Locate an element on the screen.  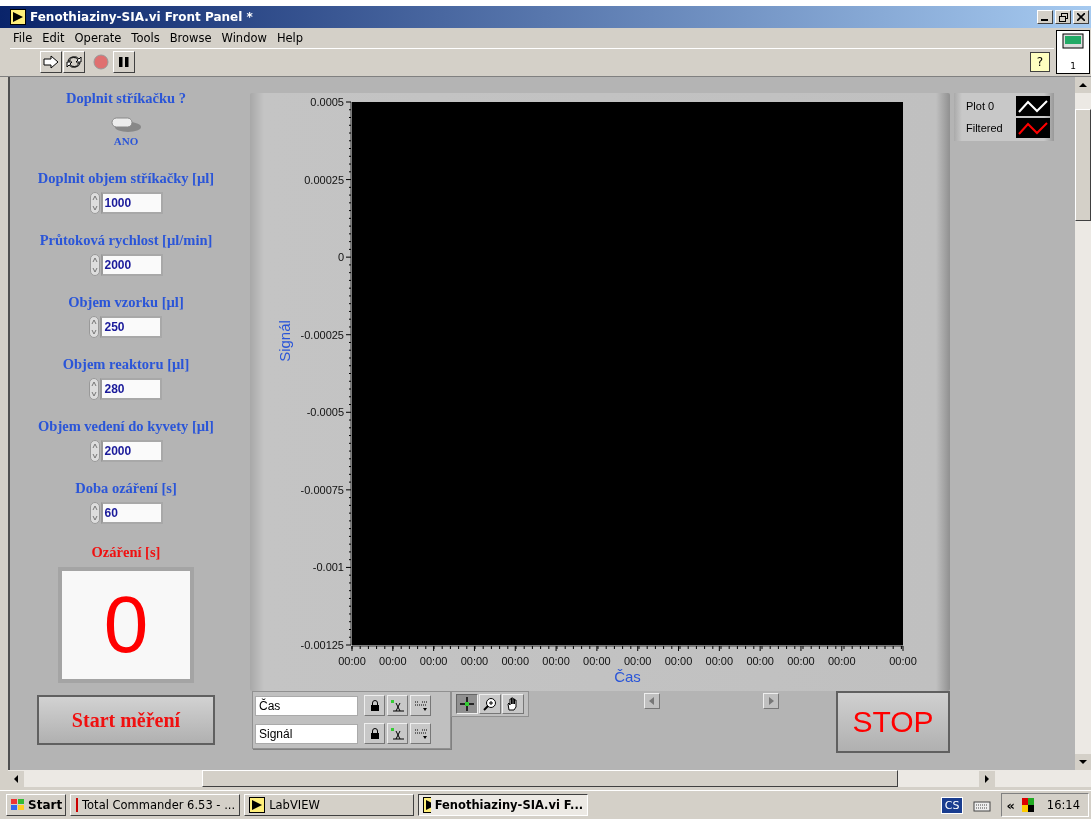
right-arrow-icon is located at coordinates (771, 701).